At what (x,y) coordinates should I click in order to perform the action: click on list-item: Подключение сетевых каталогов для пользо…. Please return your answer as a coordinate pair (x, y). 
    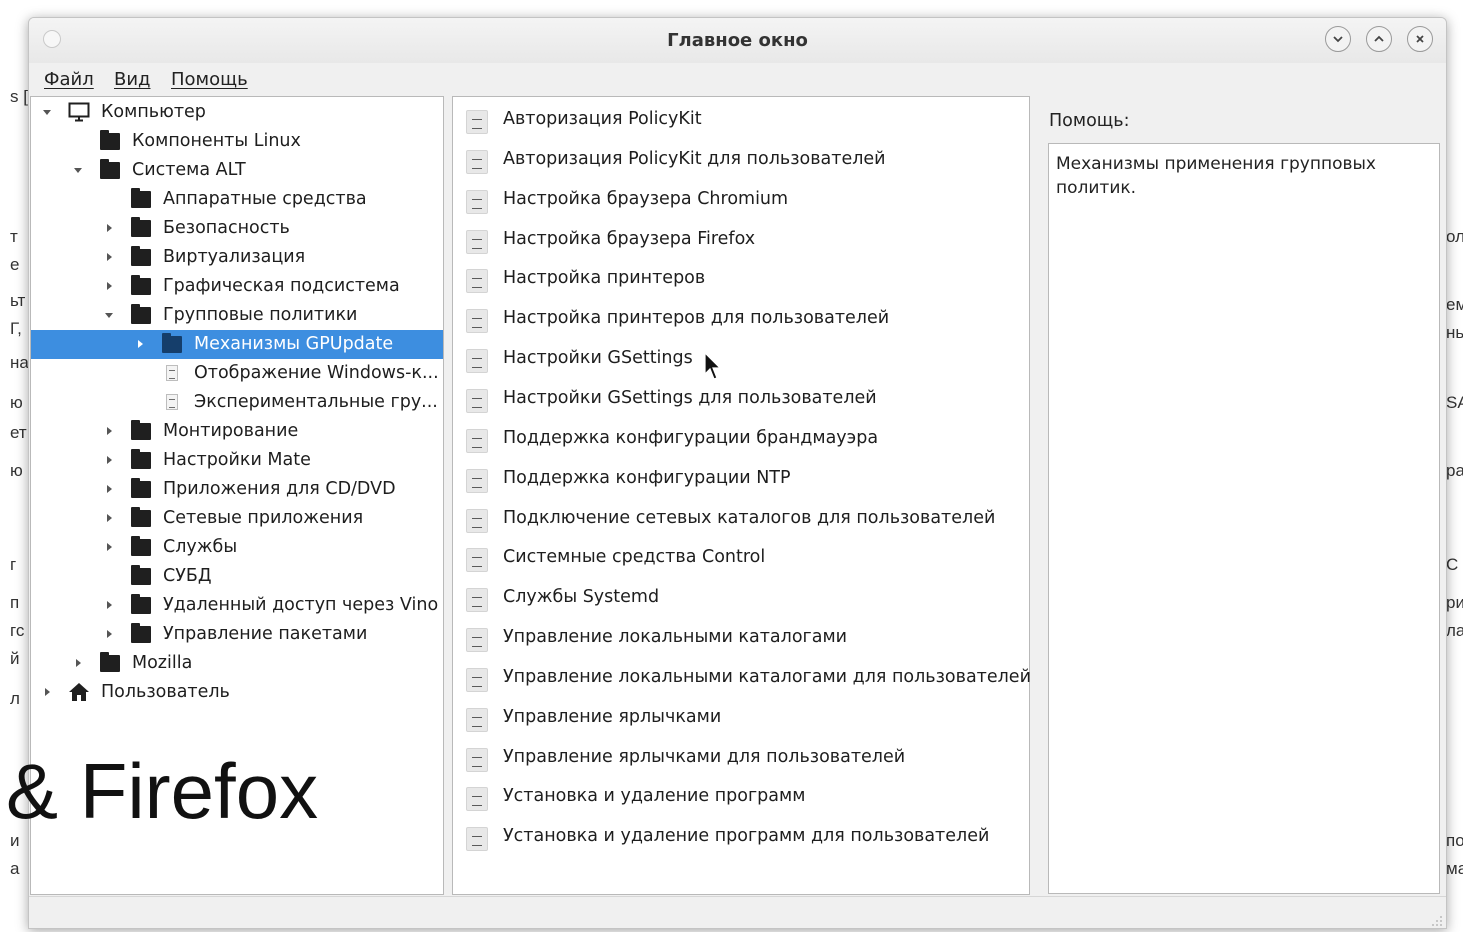
    Looking at the image, I should click on (741, 518).